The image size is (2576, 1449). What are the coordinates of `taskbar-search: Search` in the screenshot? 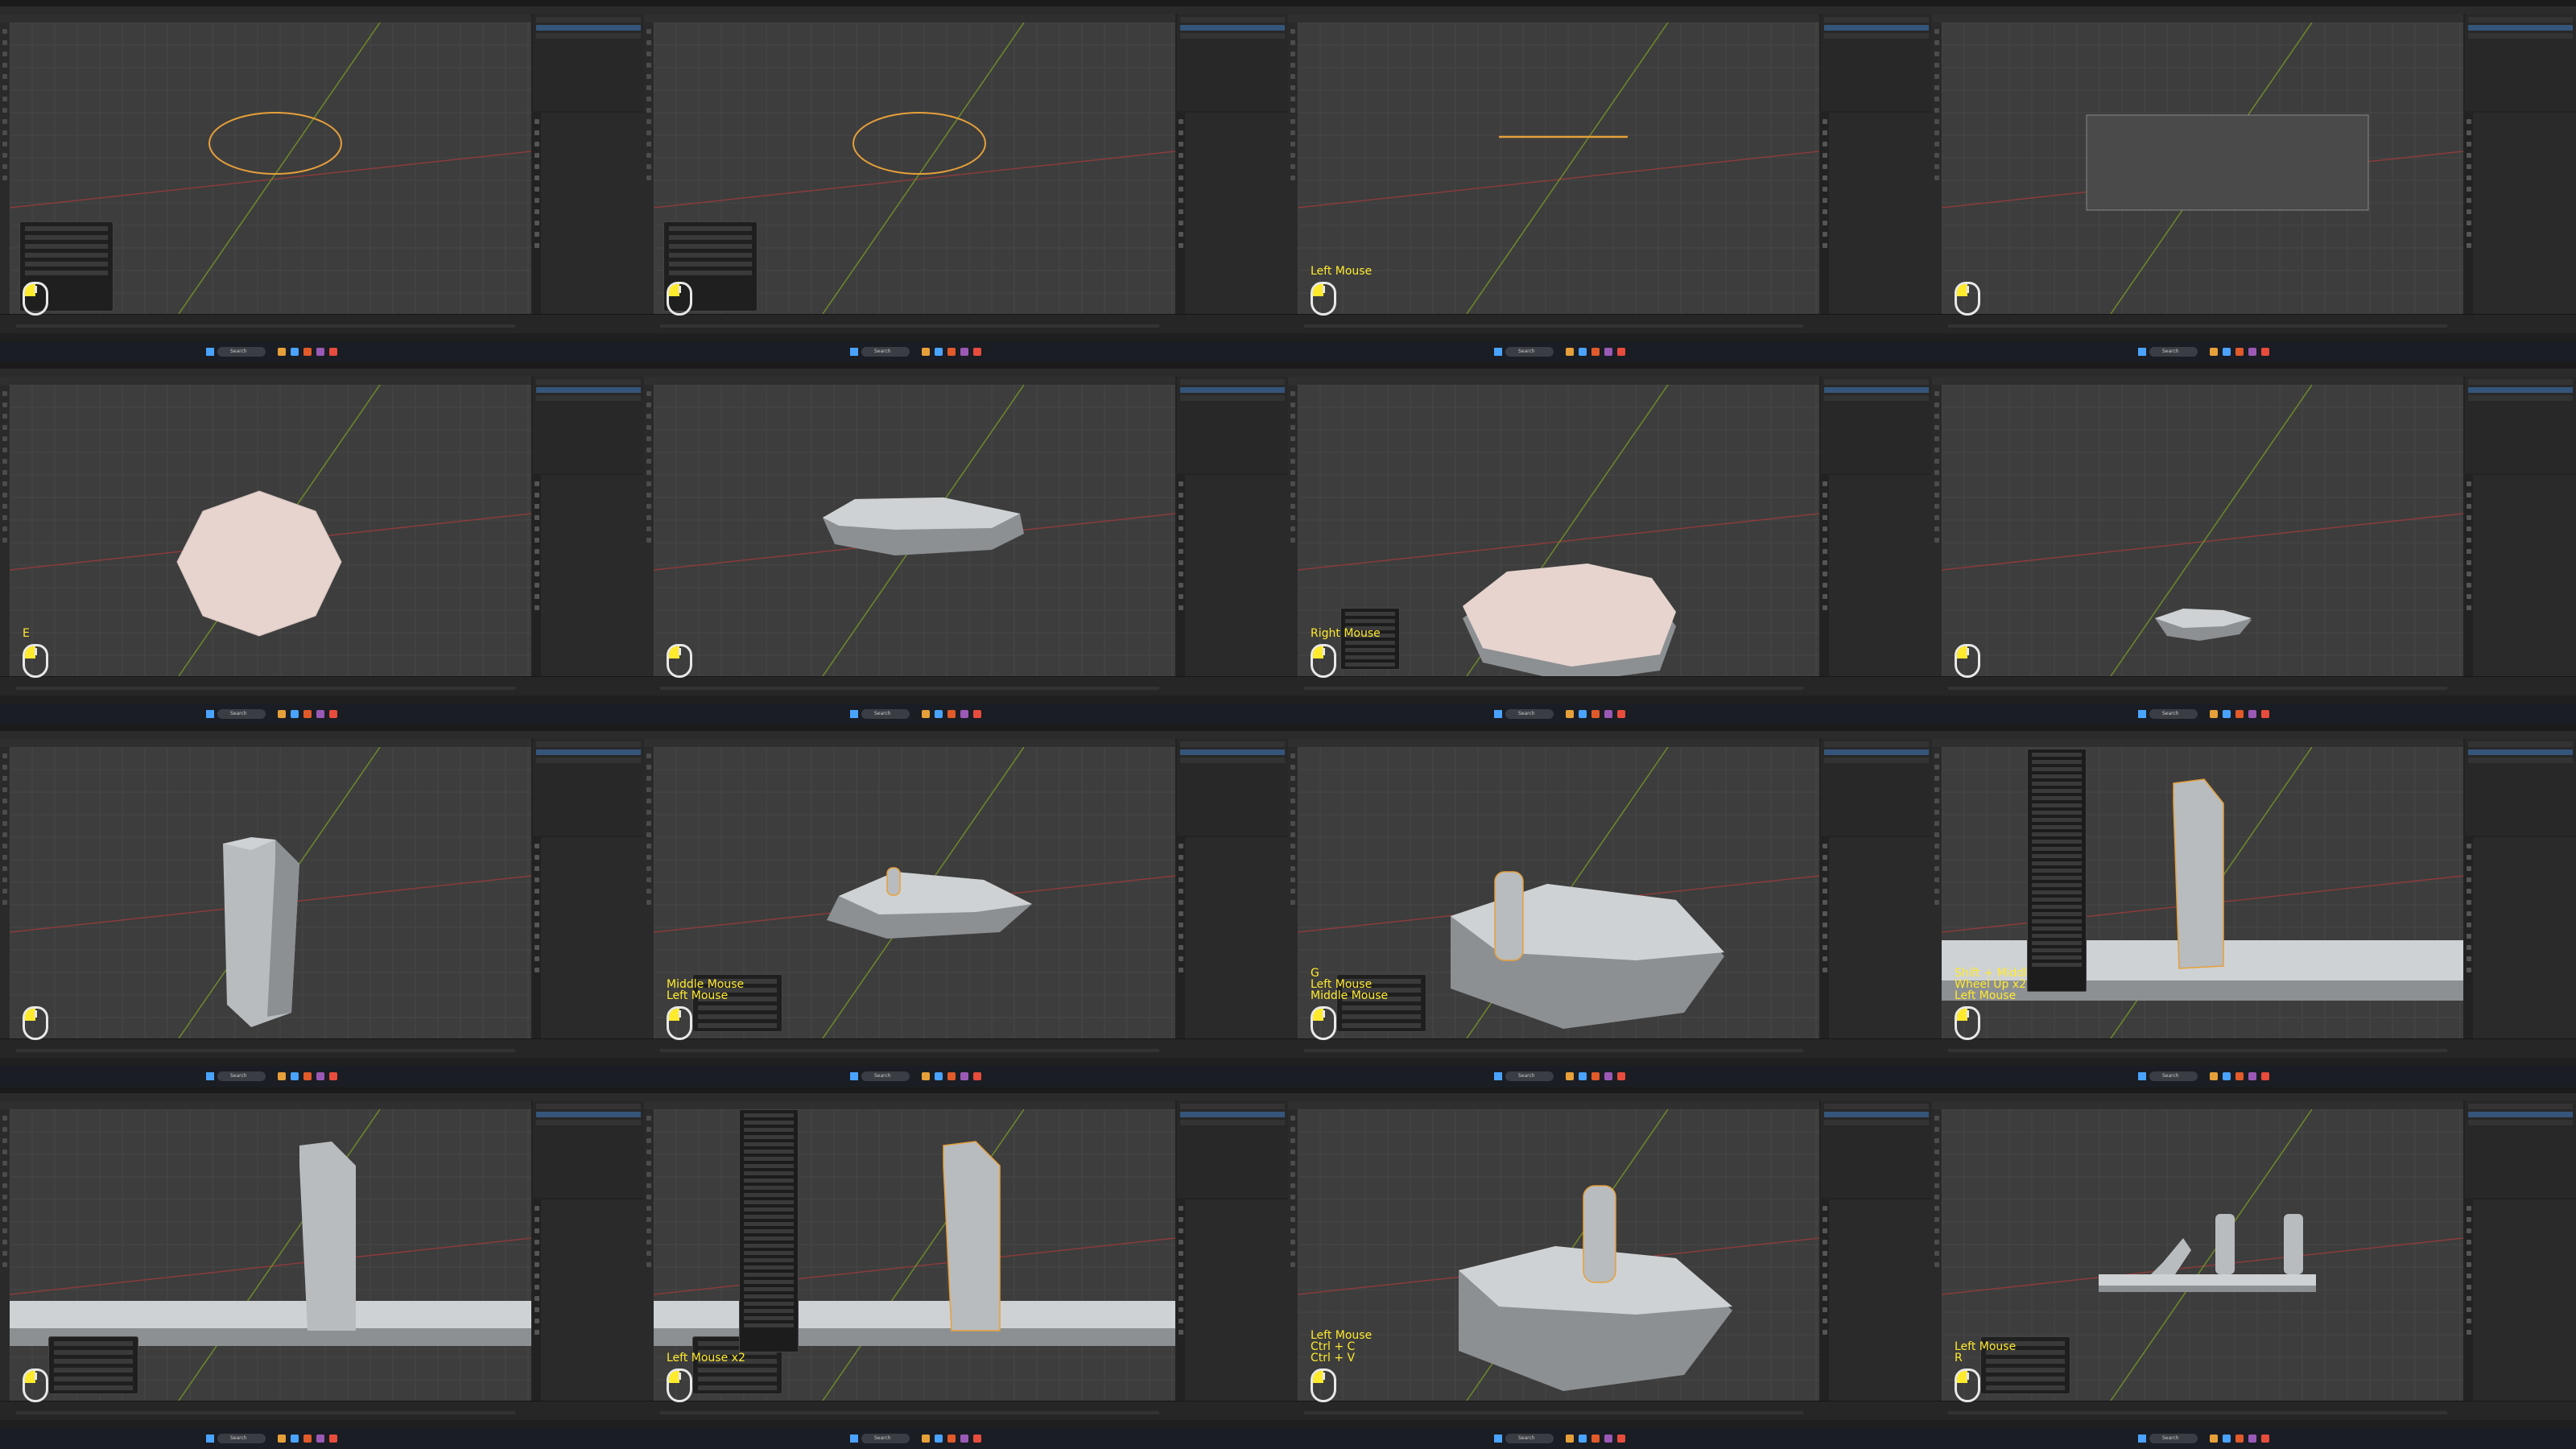 It's located at (2173, 352).